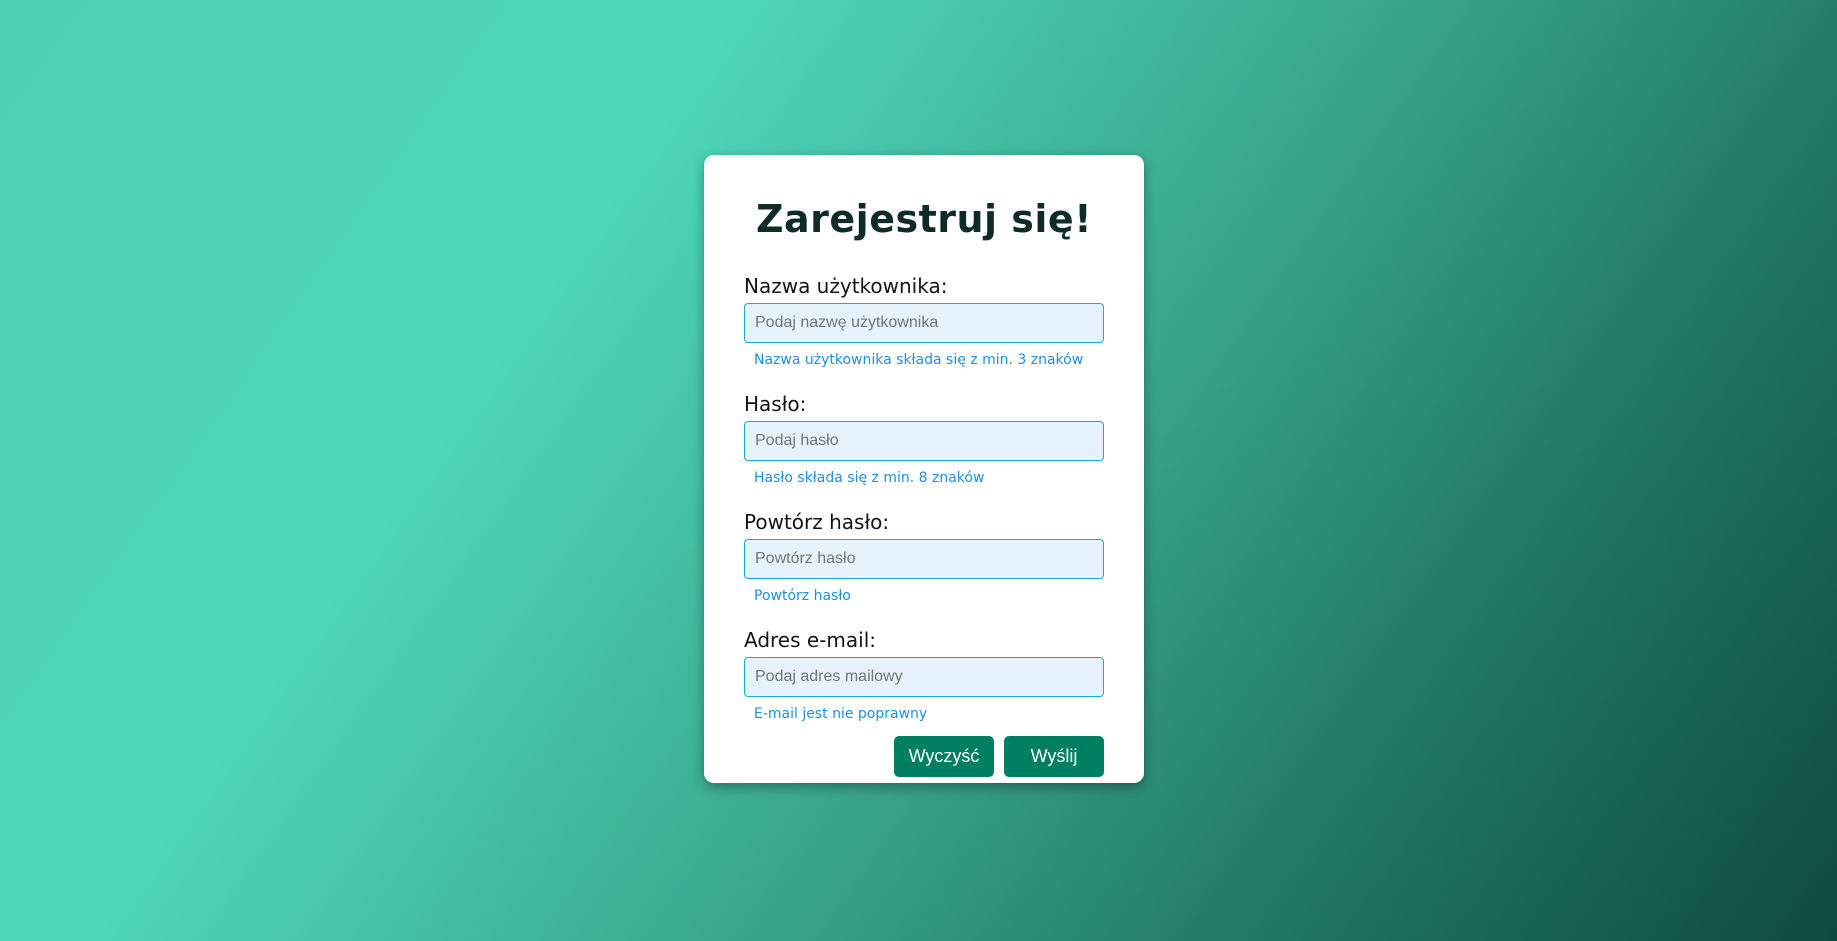  What do you see at coordinates (802, 596) in the screenshot?
I see `repeat-password-hint: Powtórz hasło` at bounding box center [802, 596].